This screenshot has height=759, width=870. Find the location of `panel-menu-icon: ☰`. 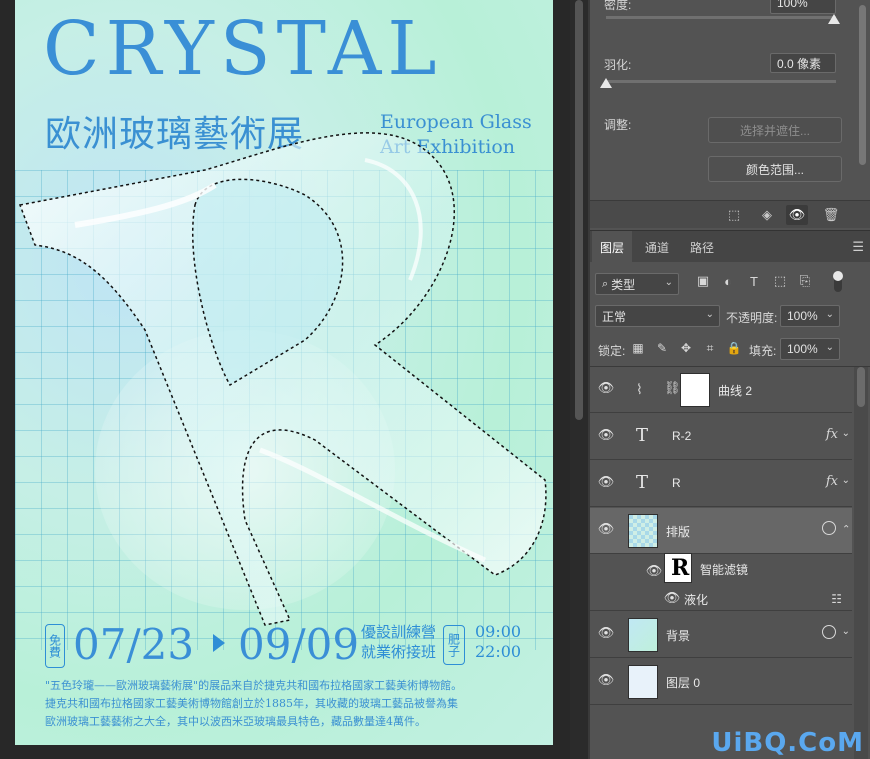

panel-menu-icon: ☰ is located at coordinates (858, 247).